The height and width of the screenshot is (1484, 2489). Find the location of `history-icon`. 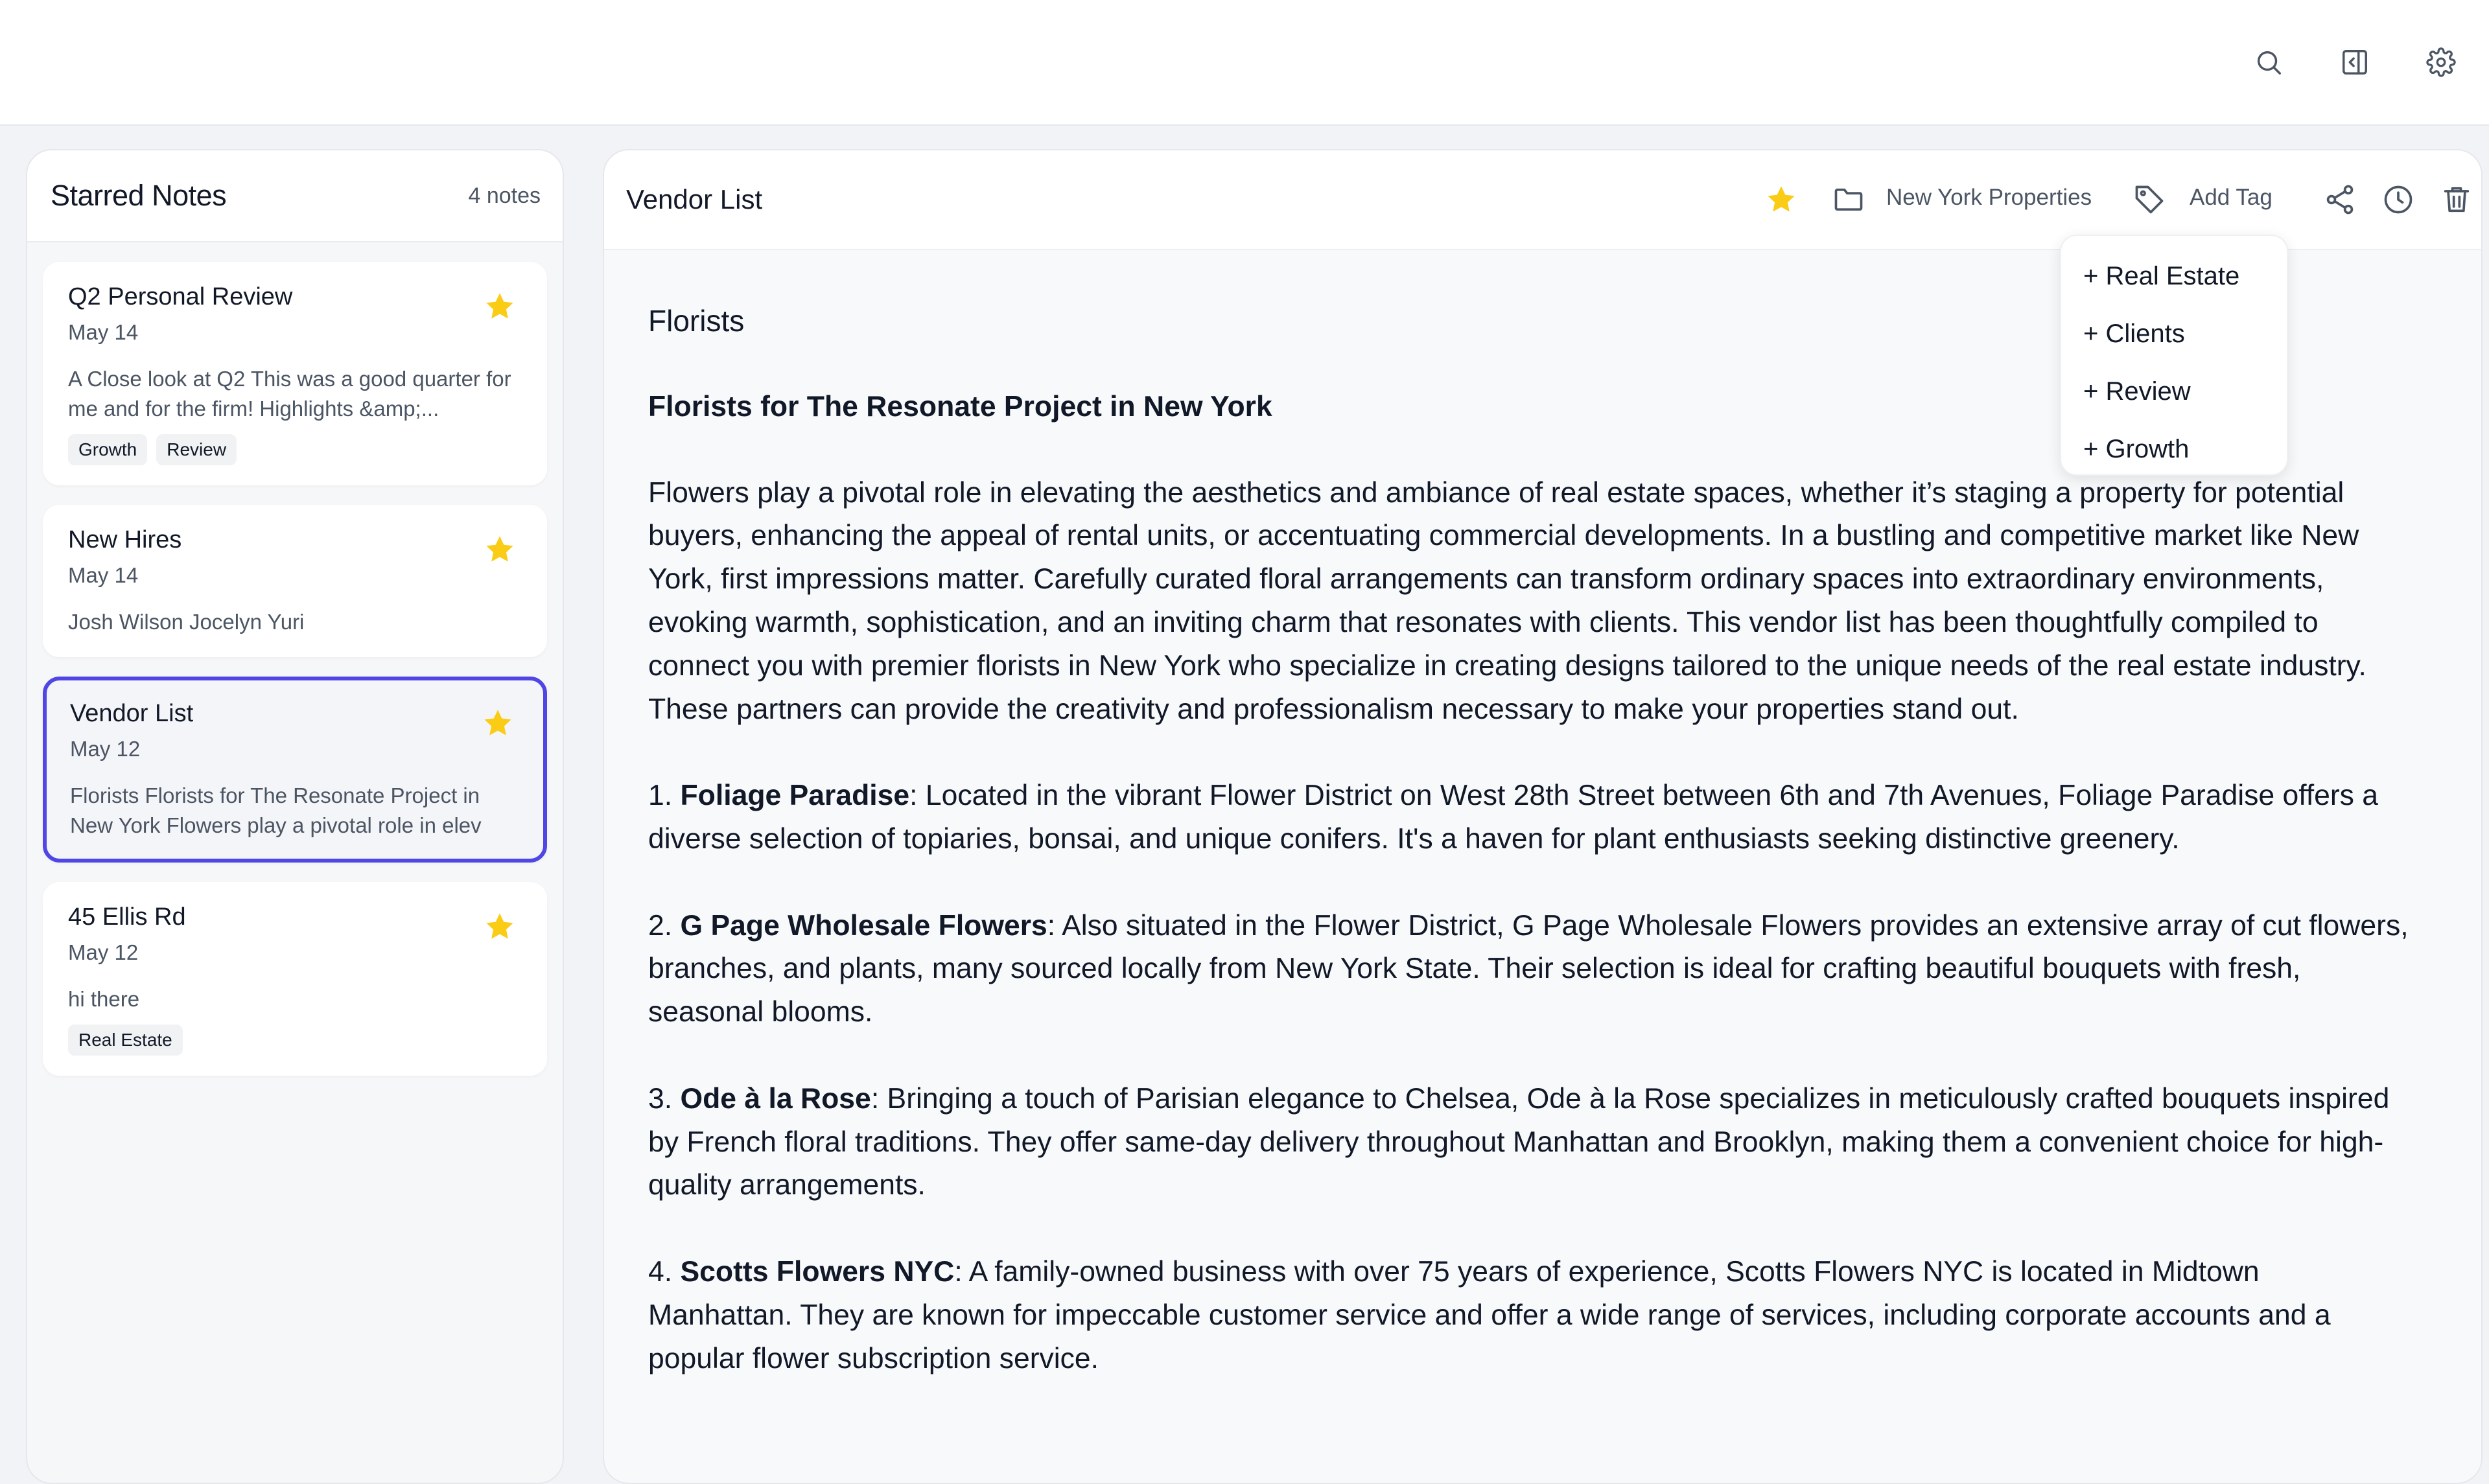

history-icon is located at coordinates (2398, 200).